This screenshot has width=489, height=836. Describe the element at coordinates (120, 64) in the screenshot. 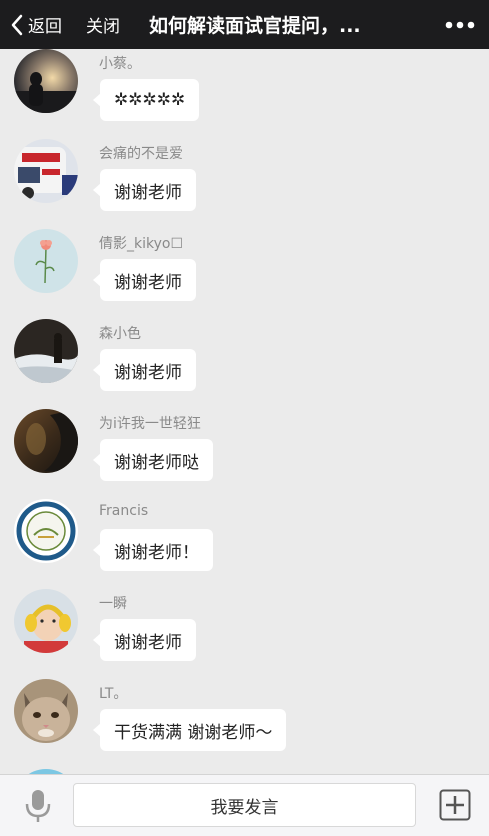

I see `sender-name: 小蔡。` at that location.